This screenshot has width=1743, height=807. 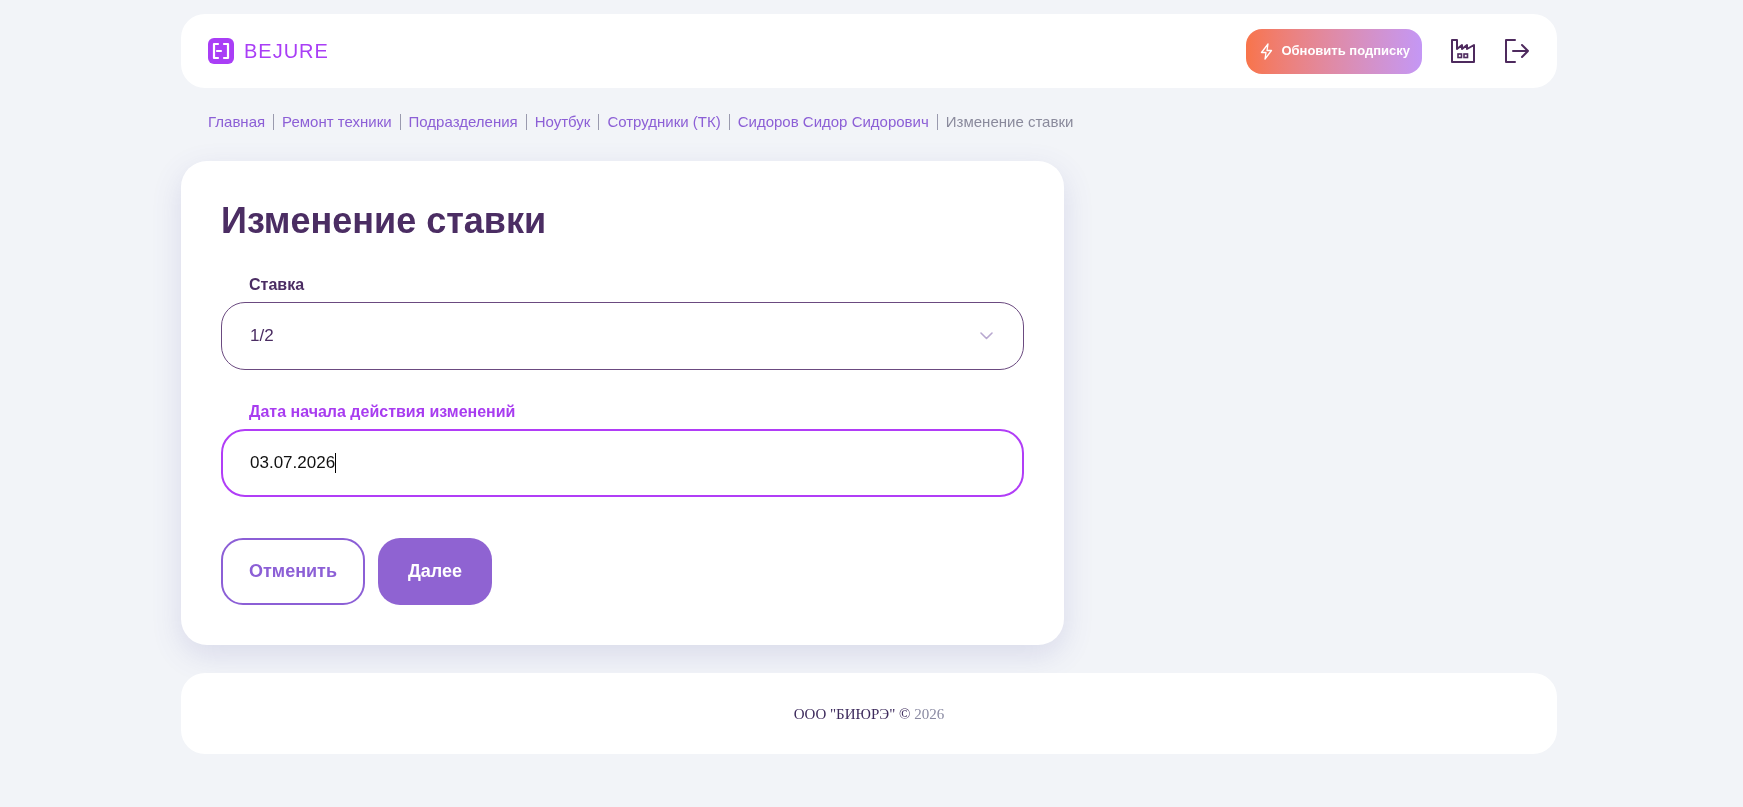 What do you see at coordinates (664, 122) in the screenshot?
I see `breadcrumb-link: Сотрудники (ТК)` at bounding box center [664, 122].